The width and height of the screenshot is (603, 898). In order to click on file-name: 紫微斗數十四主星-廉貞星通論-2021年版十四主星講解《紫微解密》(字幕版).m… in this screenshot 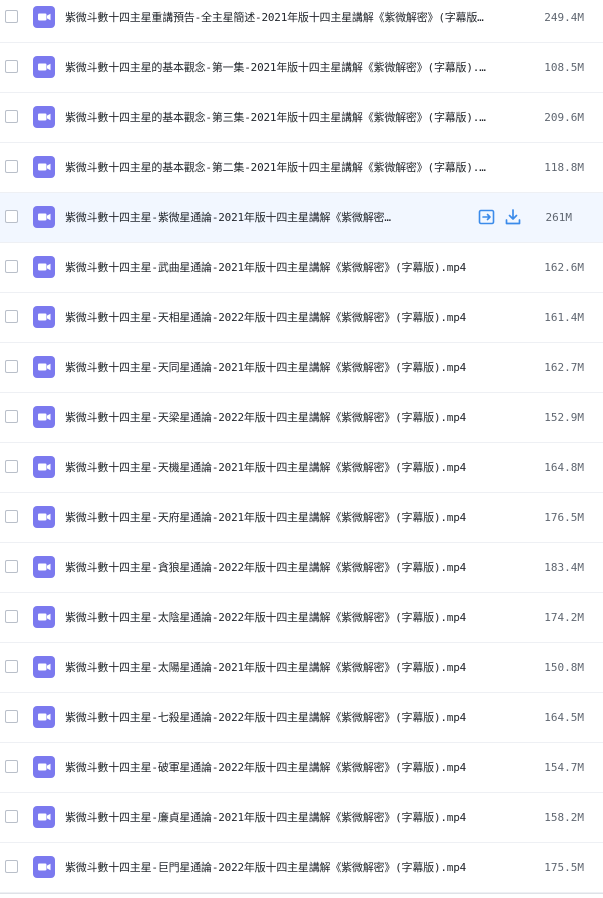, I will do `click(297, 817)`.